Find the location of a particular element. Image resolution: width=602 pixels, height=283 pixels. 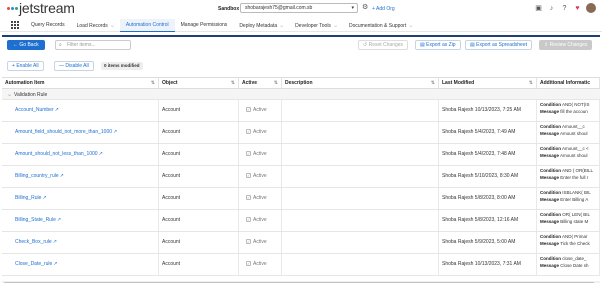

avatar is located at coordinates (591, 8).